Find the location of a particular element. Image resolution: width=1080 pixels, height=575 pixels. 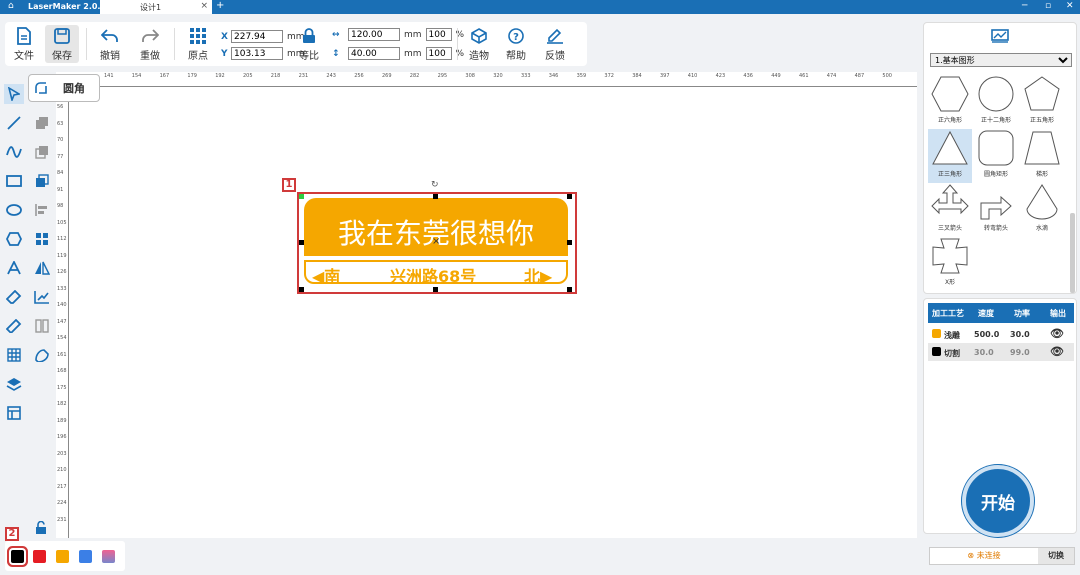

resize-handle-right is located at coordinates (569, 242).